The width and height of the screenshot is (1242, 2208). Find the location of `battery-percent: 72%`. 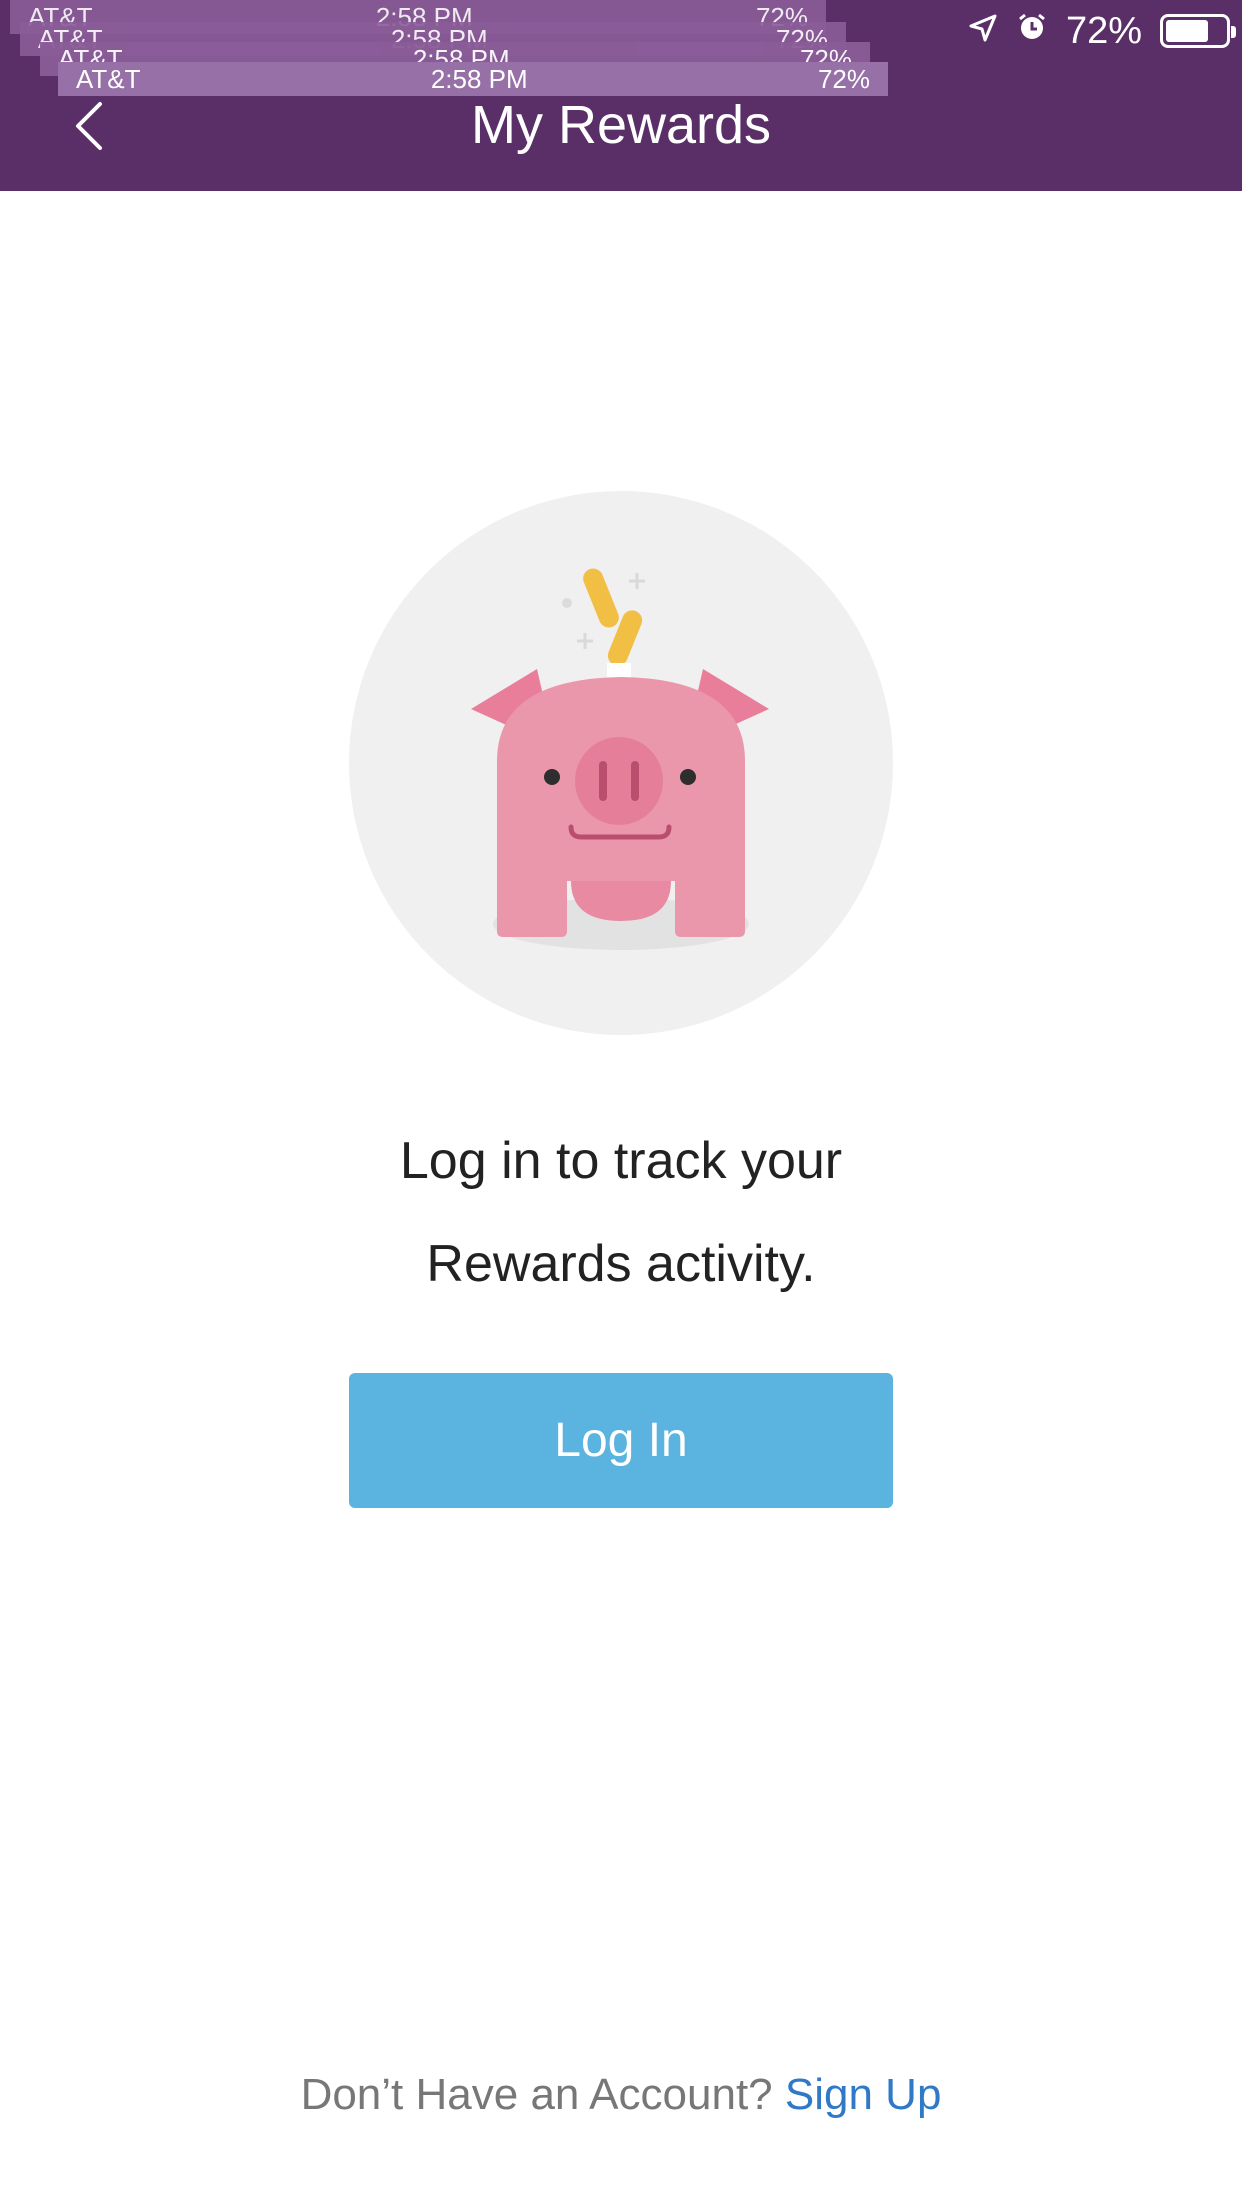

battery-percent: 72% is located at coordinates (1103, 30).